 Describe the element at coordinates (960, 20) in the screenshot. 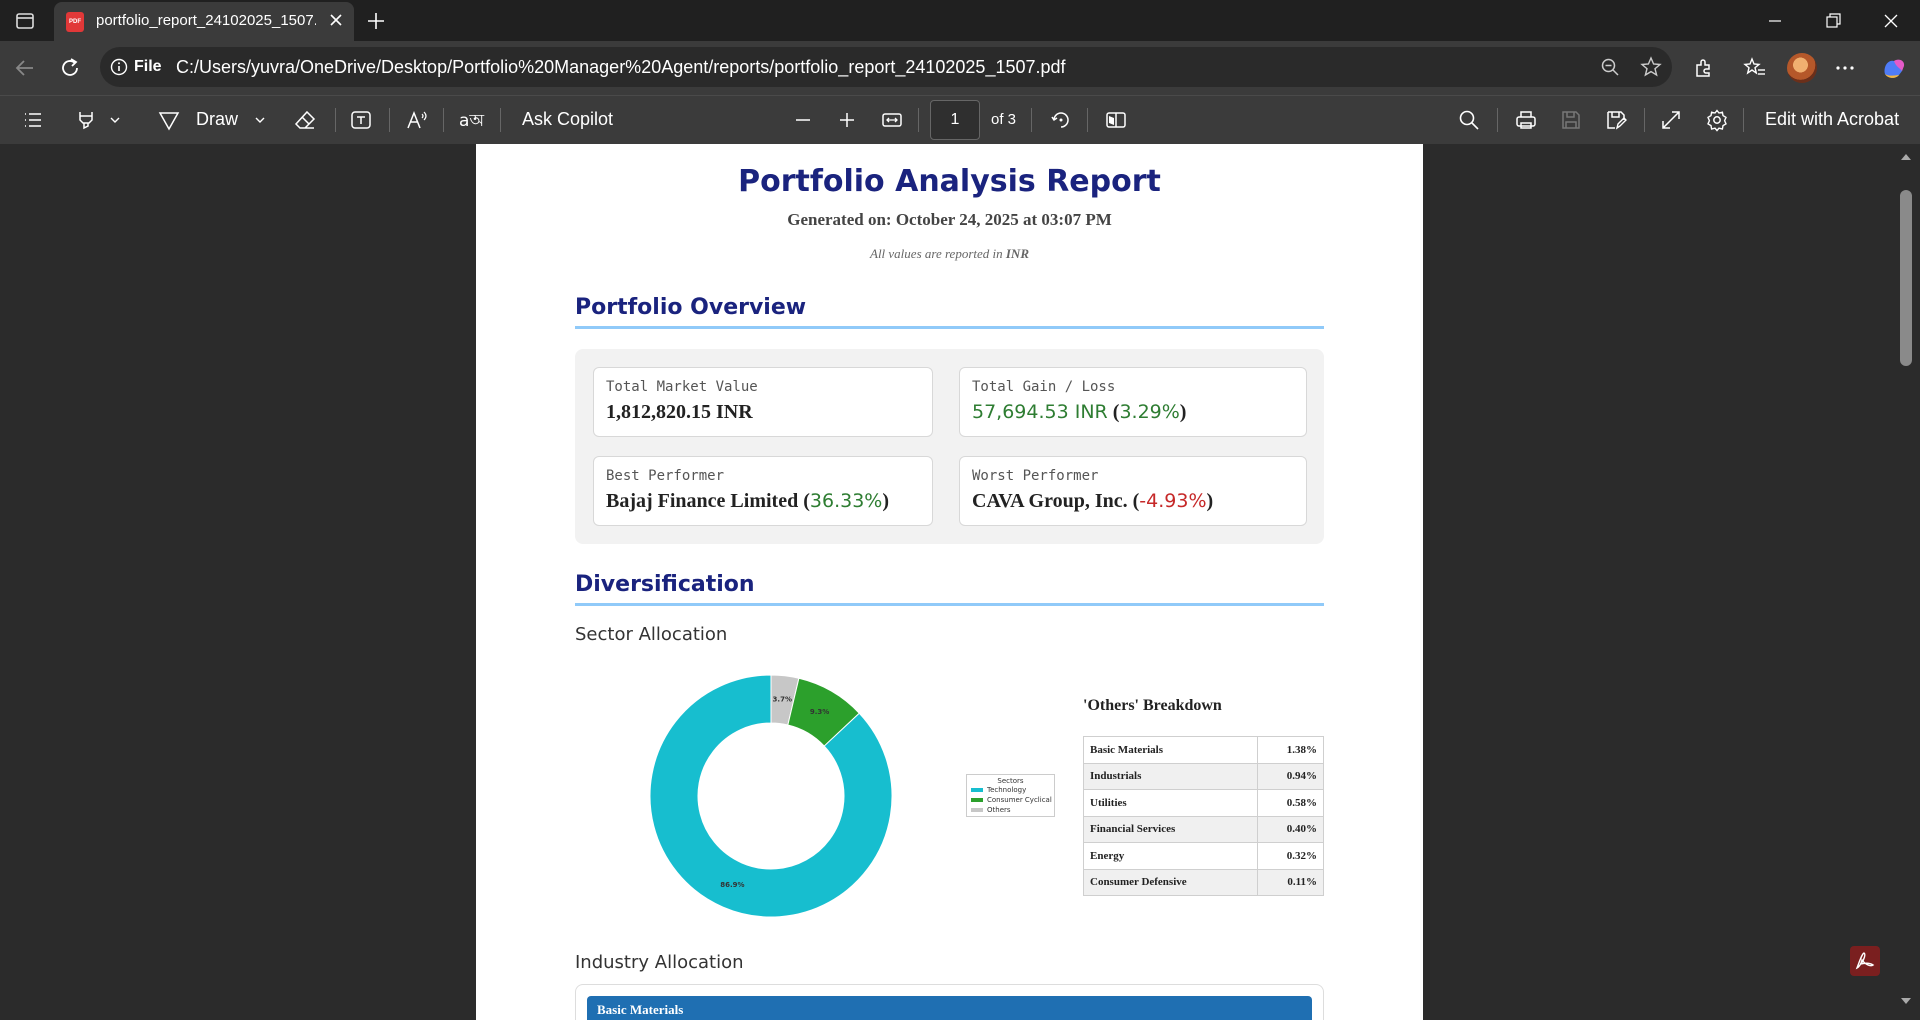

I see `title-bar: PDF portfolio_report_24102025_1507.pdf` at that location.